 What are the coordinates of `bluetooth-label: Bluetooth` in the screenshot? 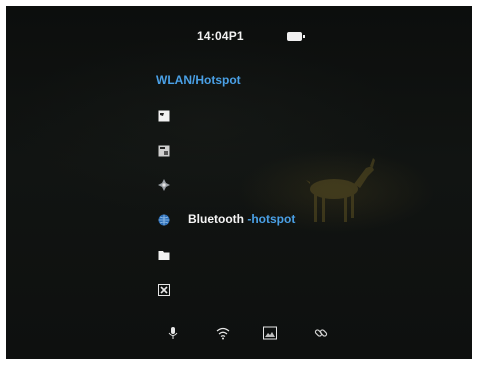 It's located at (216, 219).